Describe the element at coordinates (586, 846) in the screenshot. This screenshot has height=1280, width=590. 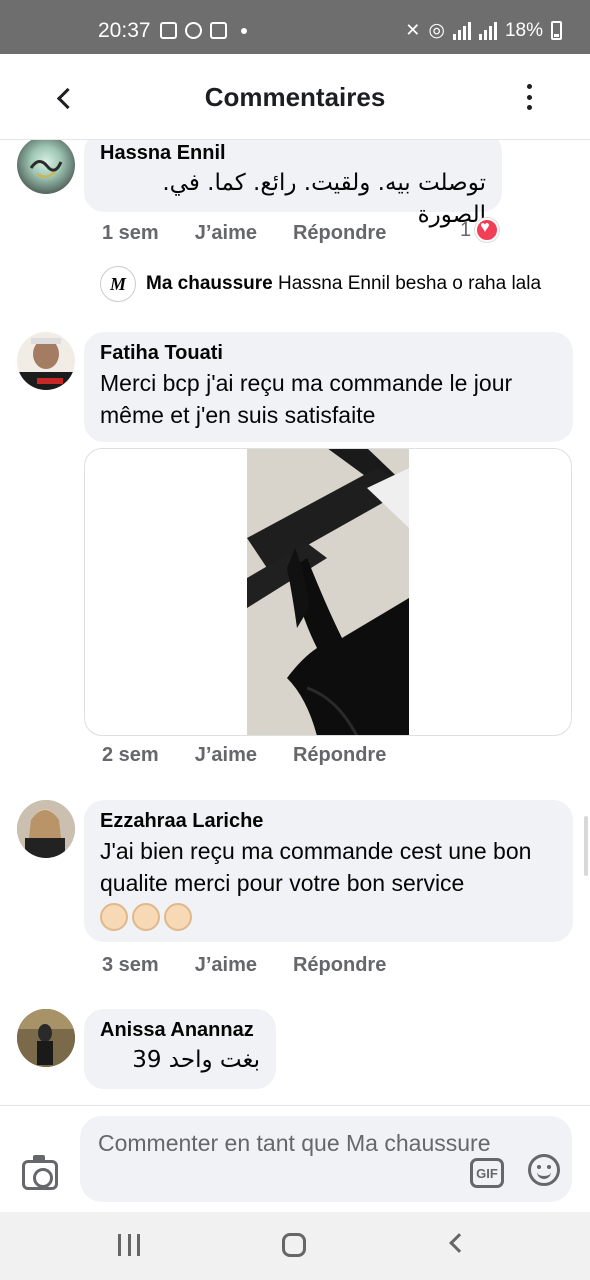
I see `scrollbar` at that location.